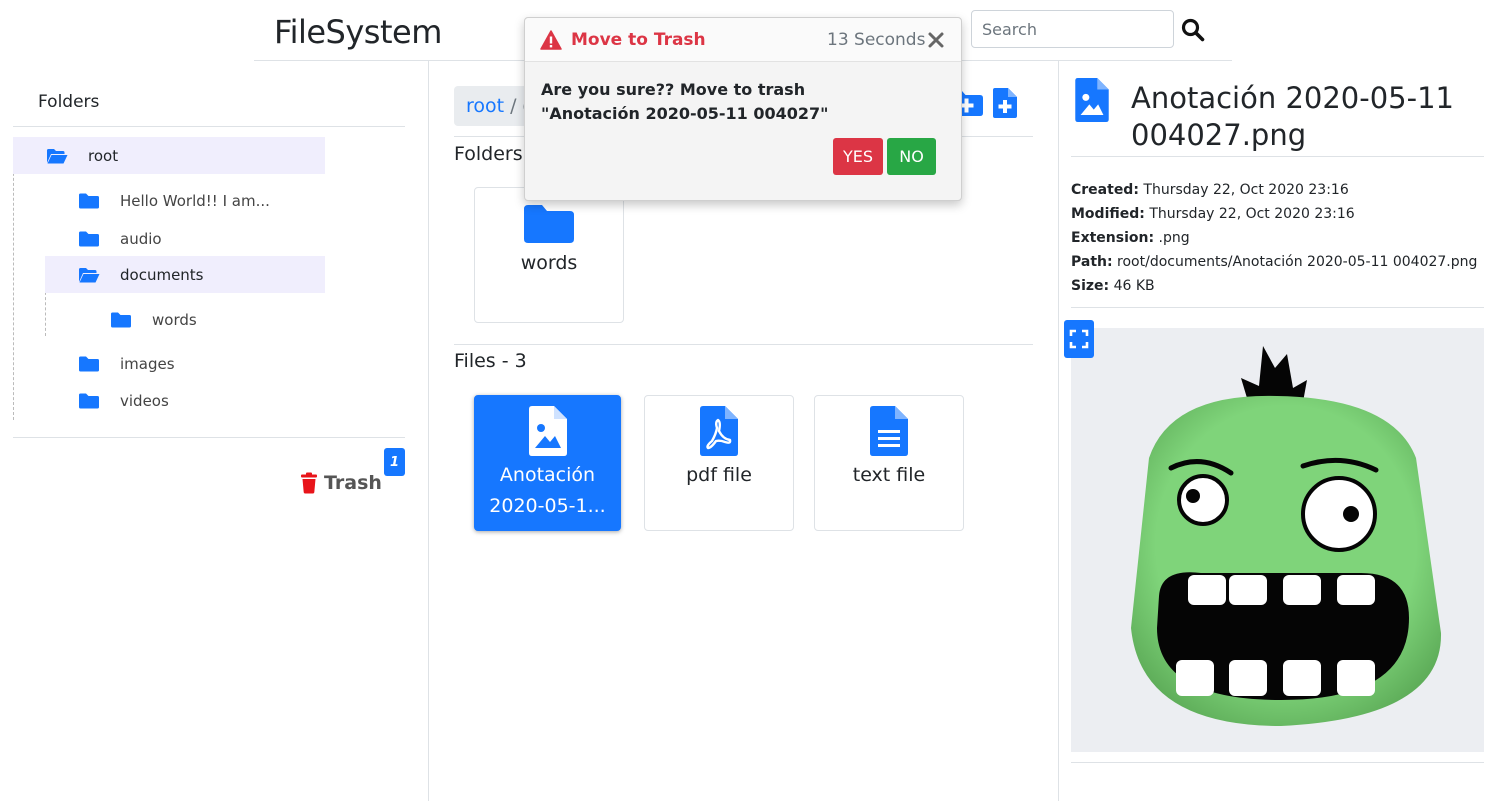  Describe the element at coordinates (638, 40) in the screenshot. I see `dialog-title: Move to Trash` at that location.